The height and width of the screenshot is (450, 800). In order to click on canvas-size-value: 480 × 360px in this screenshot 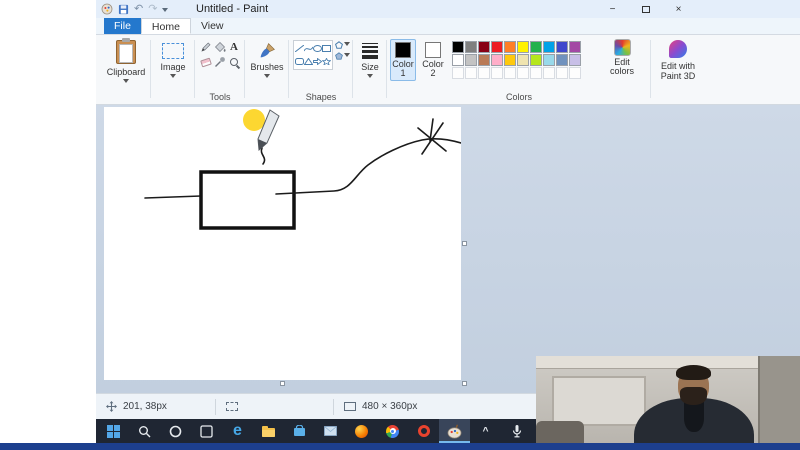, I will do `click(390, 406)`.